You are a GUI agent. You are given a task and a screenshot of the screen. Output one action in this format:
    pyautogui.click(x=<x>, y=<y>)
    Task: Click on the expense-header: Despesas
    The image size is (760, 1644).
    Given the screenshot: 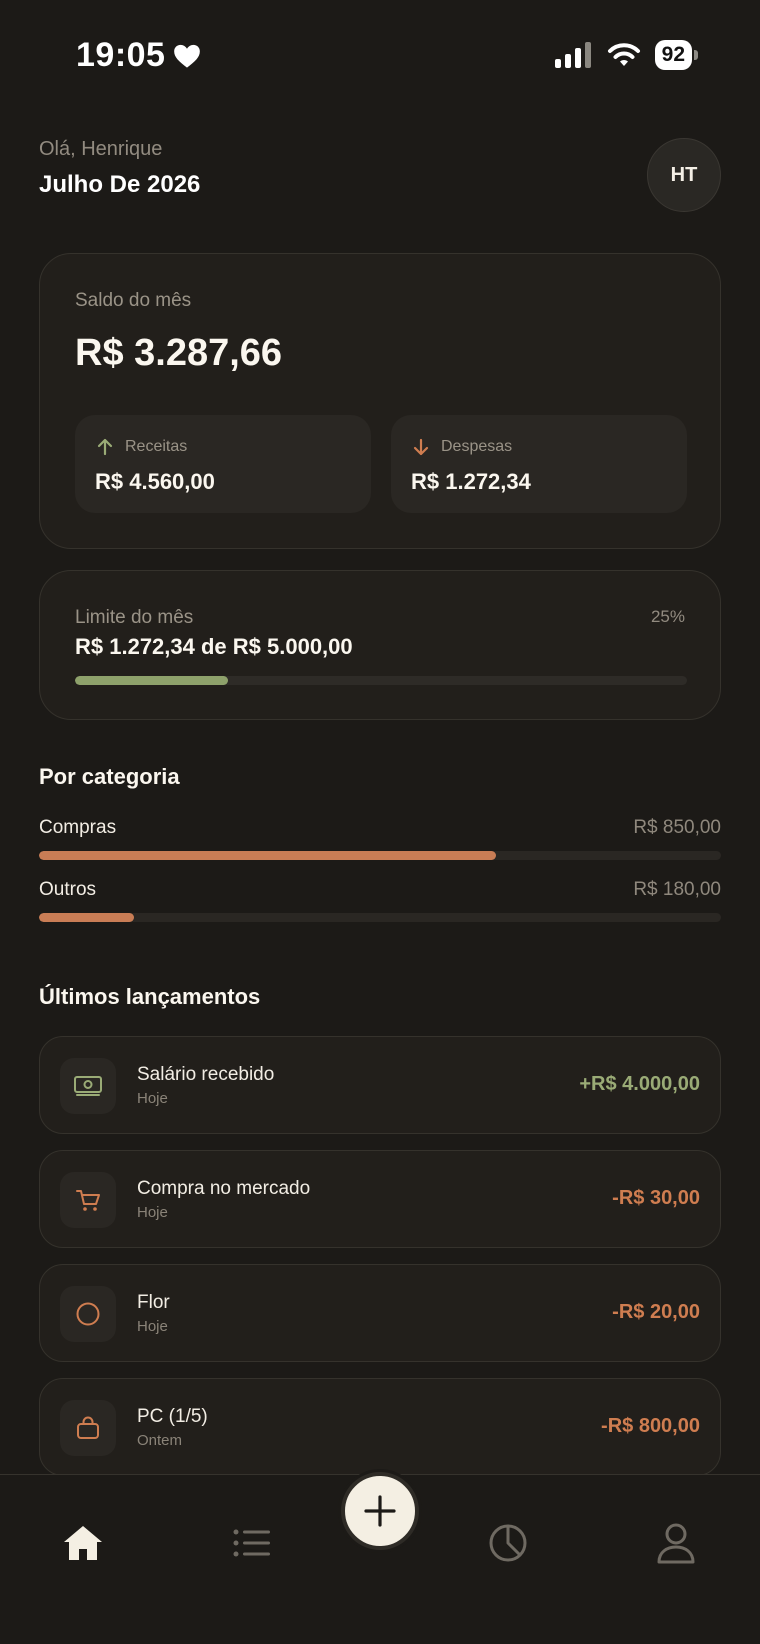 What is the action you would take?
    pyautogui.click(x=461, y=447)
    